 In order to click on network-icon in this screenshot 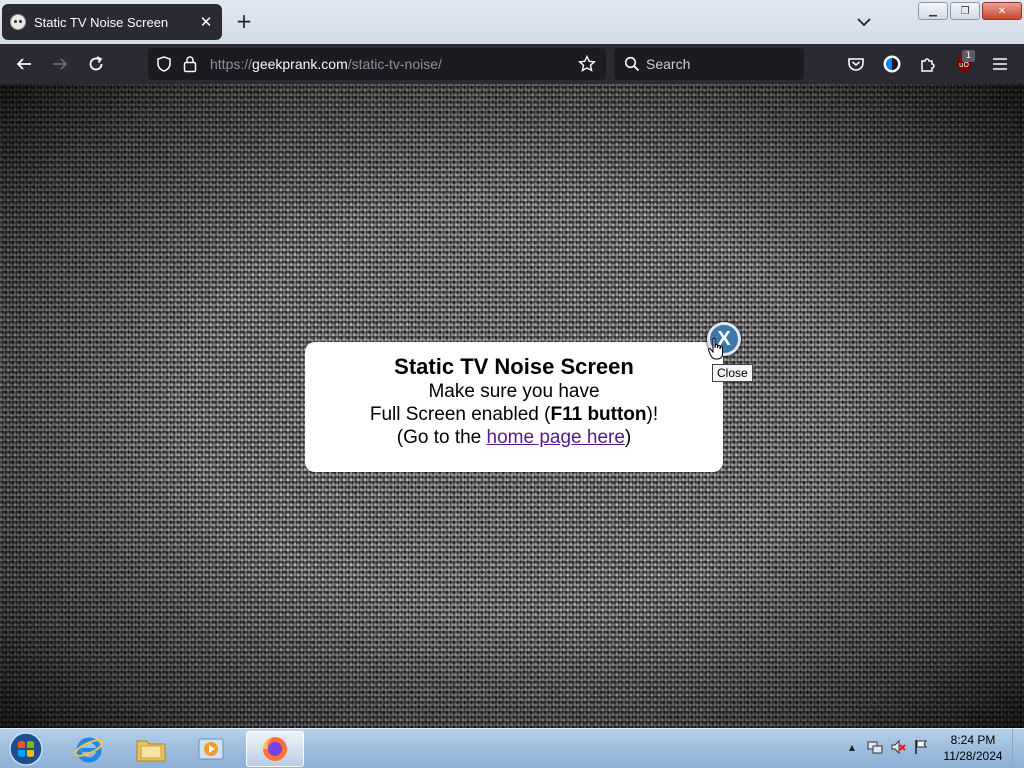, I will do `click(875, 747)`.